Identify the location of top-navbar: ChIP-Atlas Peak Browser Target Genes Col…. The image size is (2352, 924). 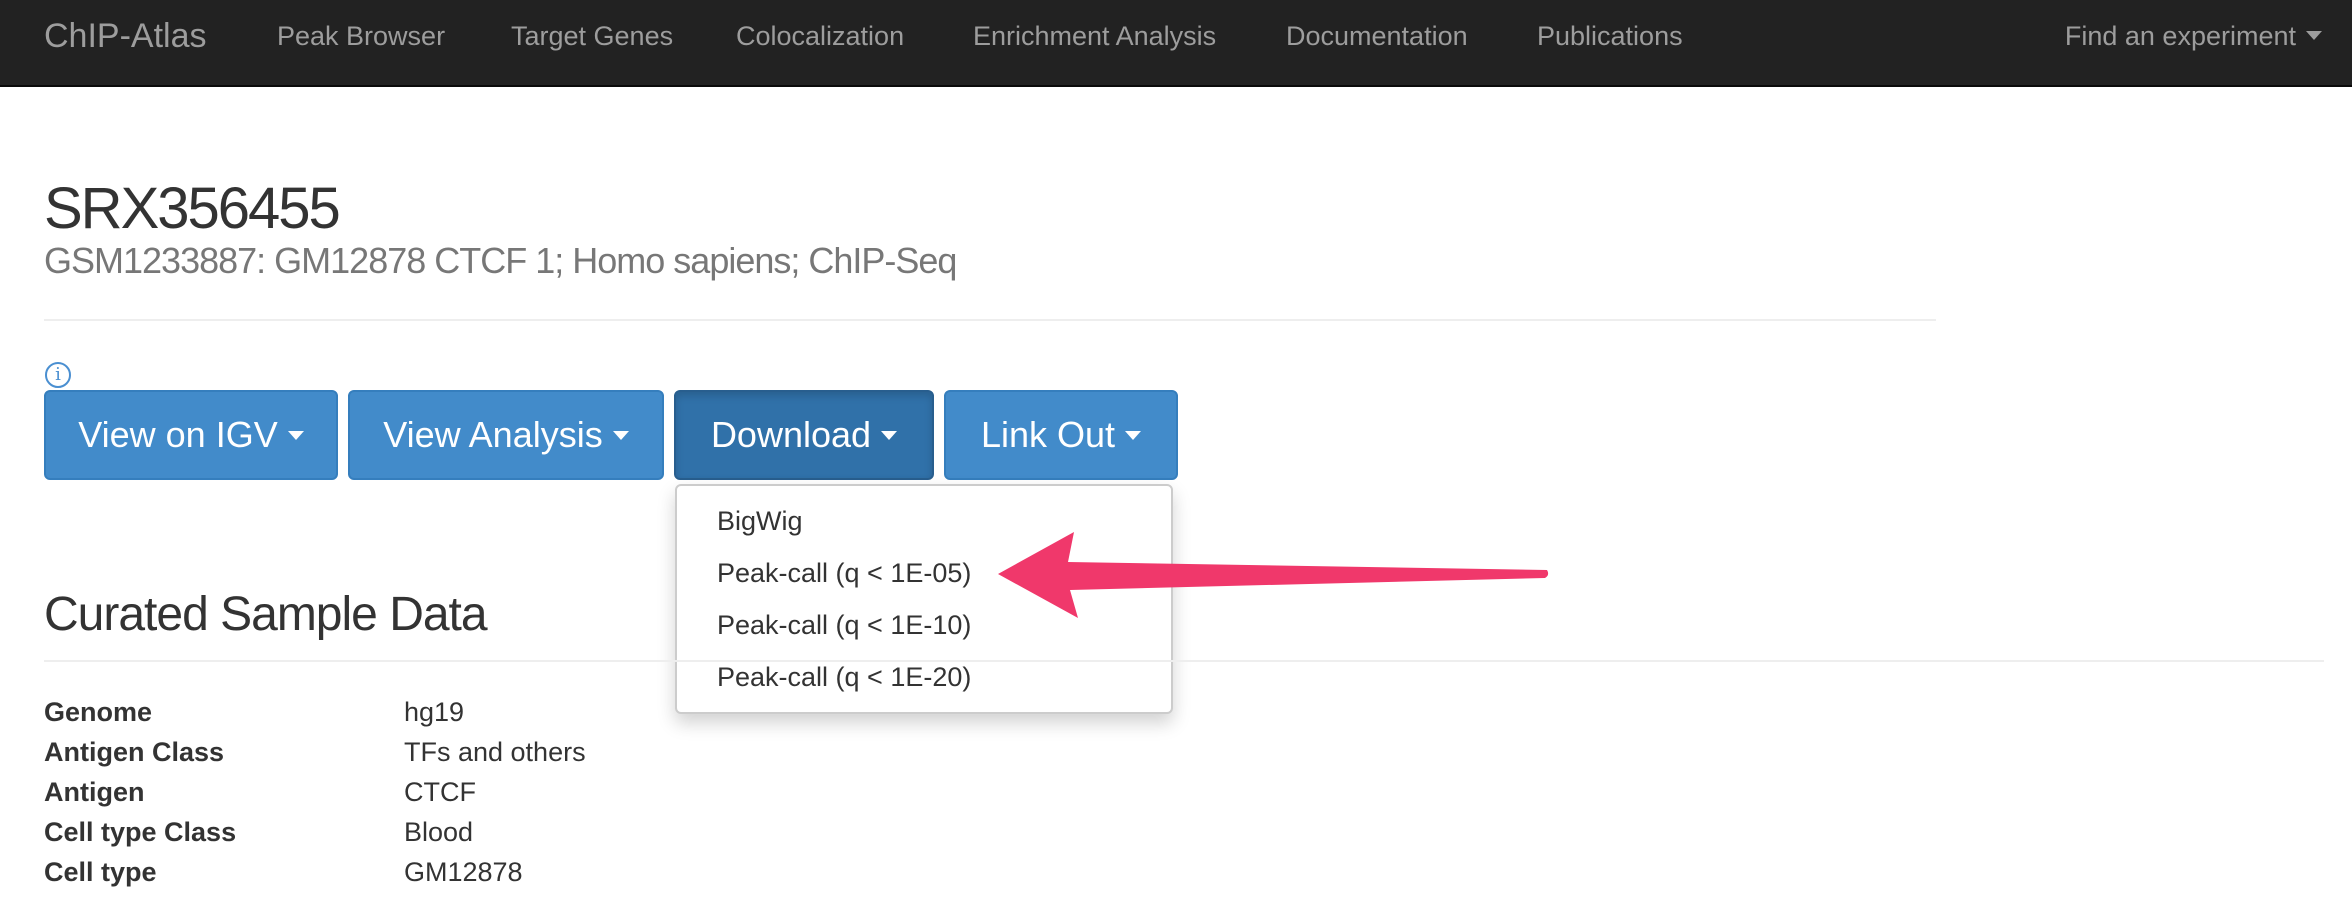
(1176, 43).